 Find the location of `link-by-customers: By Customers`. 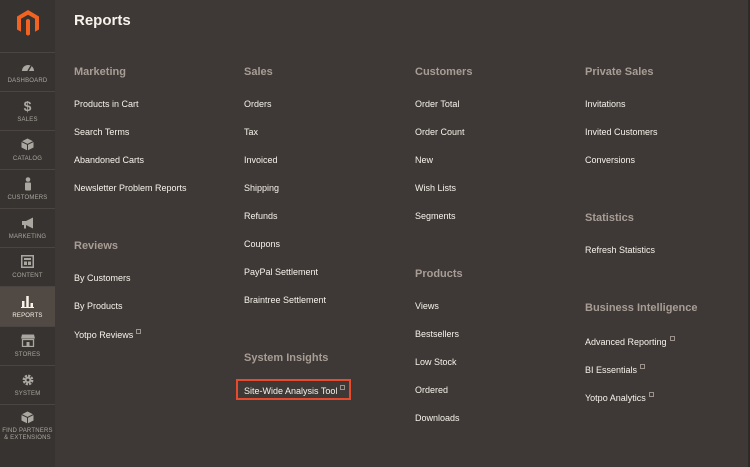

link-by-customers: By Customers is located at coordinates (102, 278).